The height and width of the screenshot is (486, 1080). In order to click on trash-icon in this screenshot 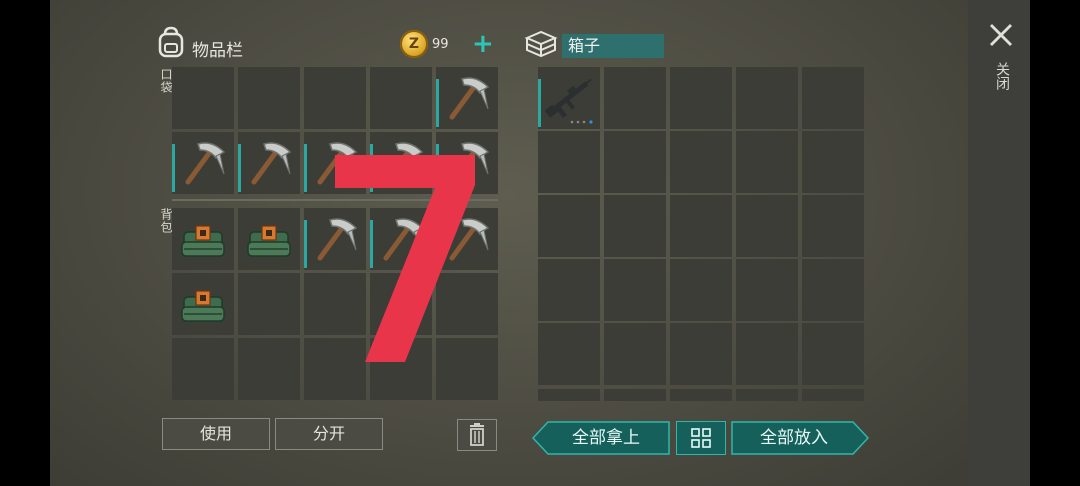, I will do `click(477, 434)`.